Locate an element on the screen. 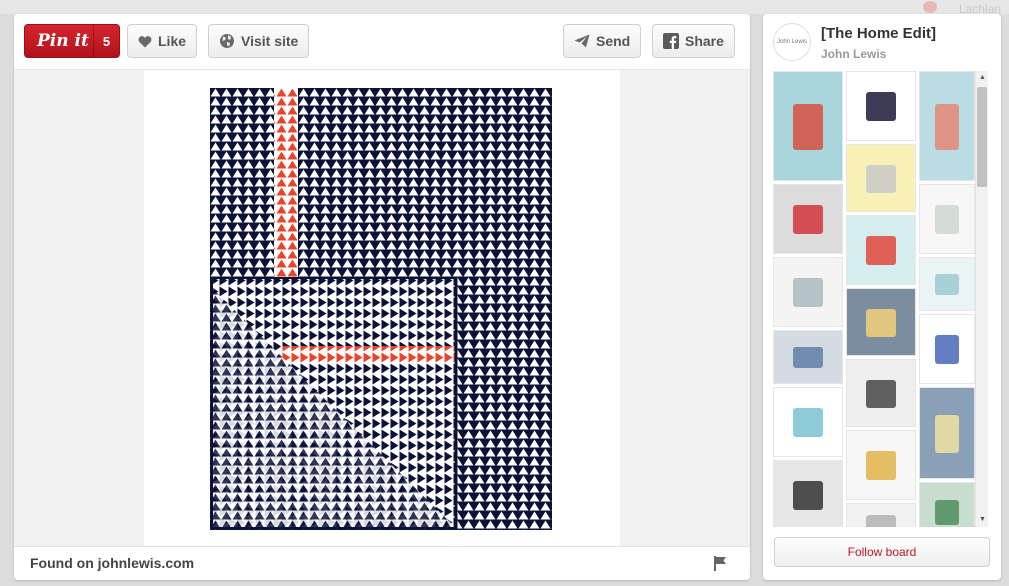  board-thumbnail-towels is located at coordinates (808, 292).